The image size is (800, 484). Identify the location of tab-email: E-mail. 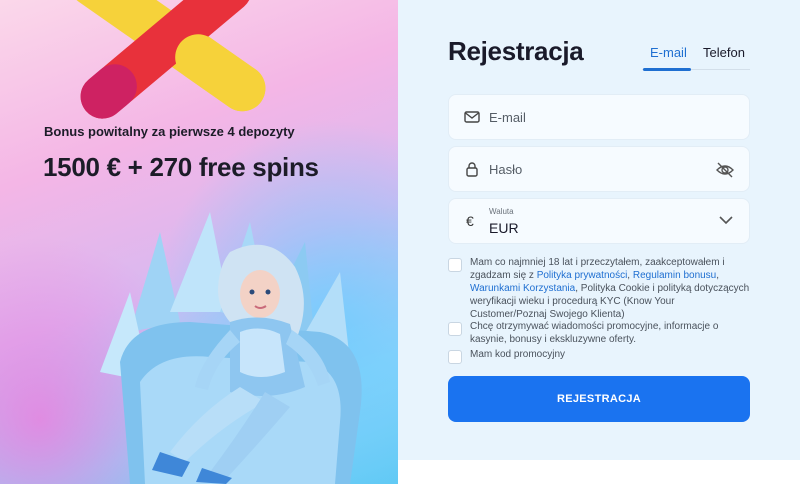
(668, 52).